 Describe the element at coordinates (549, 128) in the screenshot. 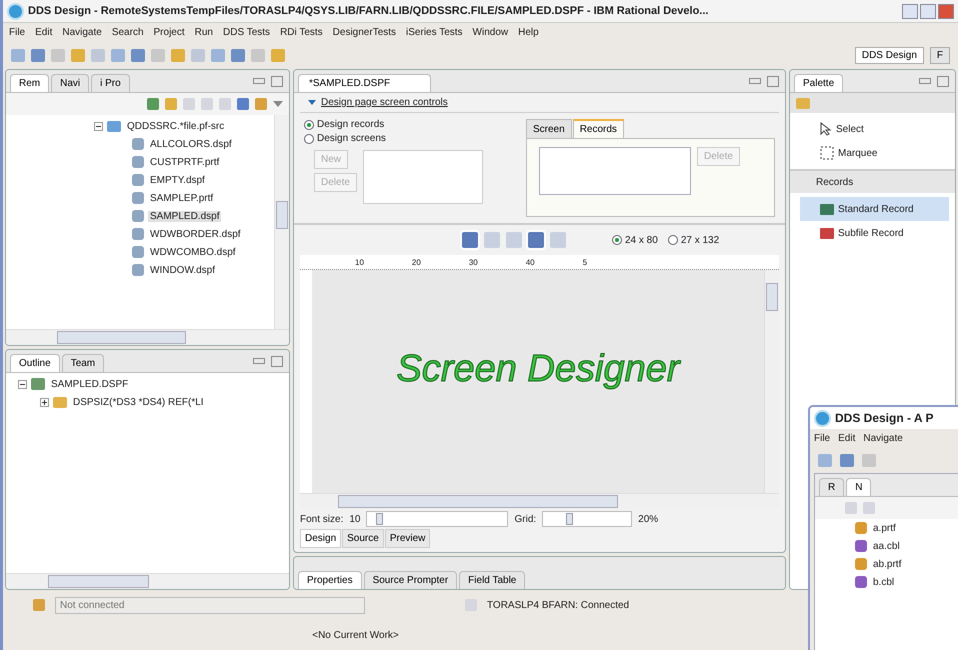

I see `sub-tab: Screen` at that location.